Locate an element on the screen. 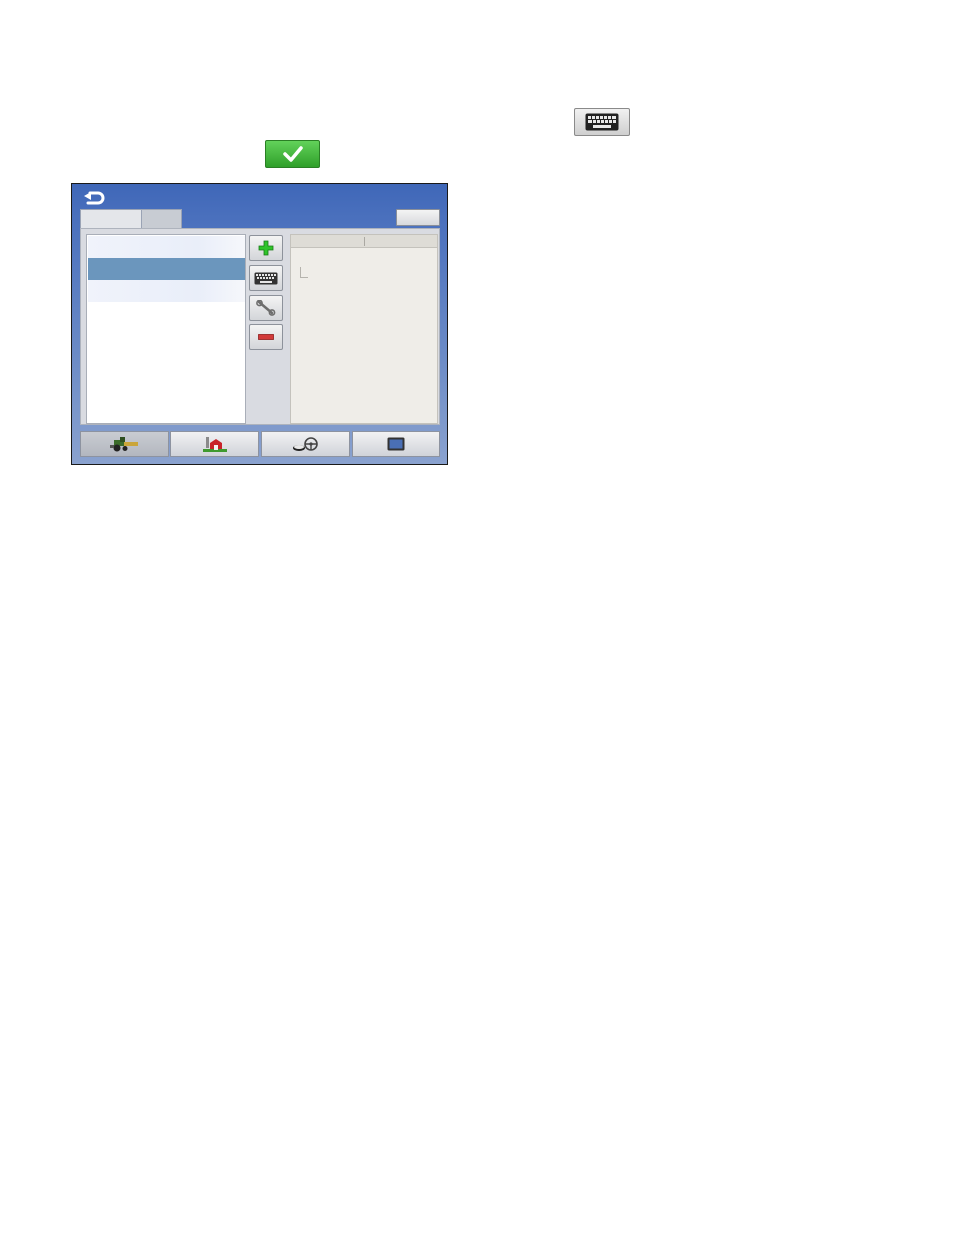 The height and width of the screenshot is (1235, 954). nav-farm-tab is located at coordinates (214, 444).